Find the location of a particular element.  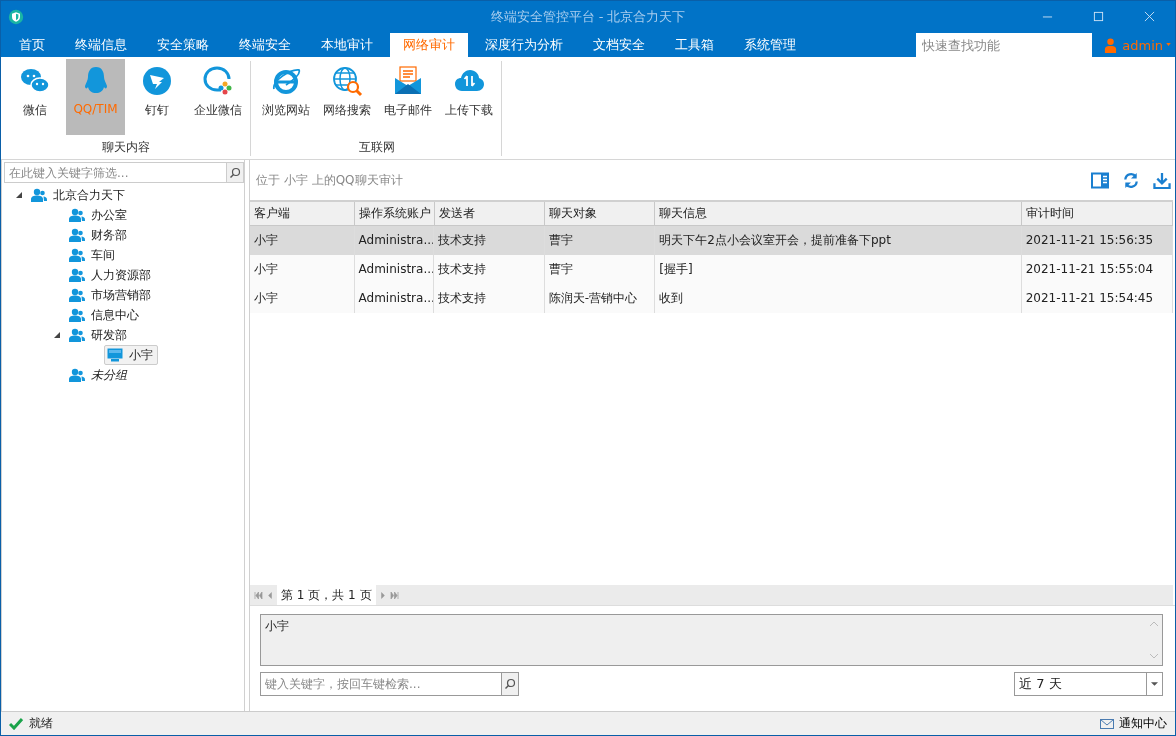

panel-caption: 位于 小宇 上的QQ聊天审计 is located at coordinates (329, 180).